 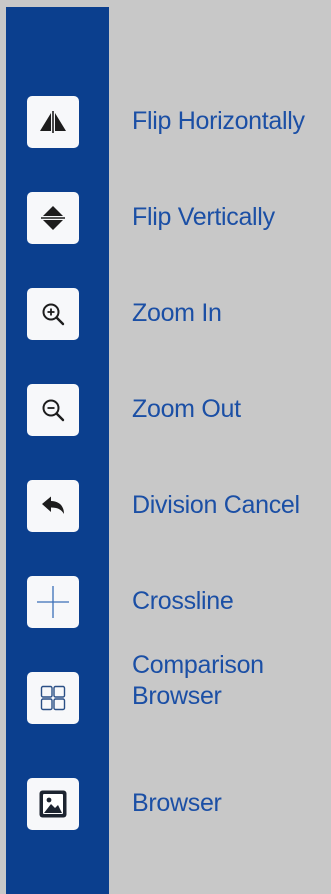 What do you see at coordinates (183, 601) in the screenshot?
I see `tool-label: Crossline` at bounding box center [183, 601].